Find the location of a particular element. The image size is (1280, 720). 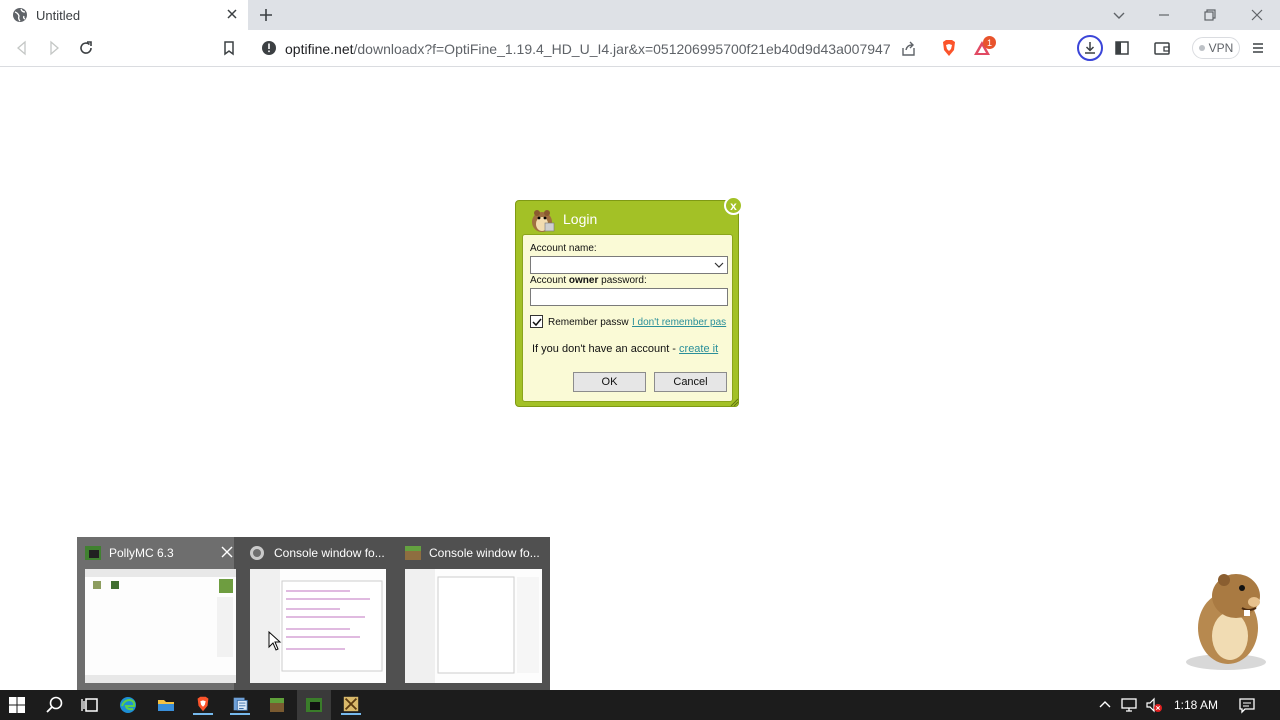

password-label-bold: owner is located at coordinates (583, 280).